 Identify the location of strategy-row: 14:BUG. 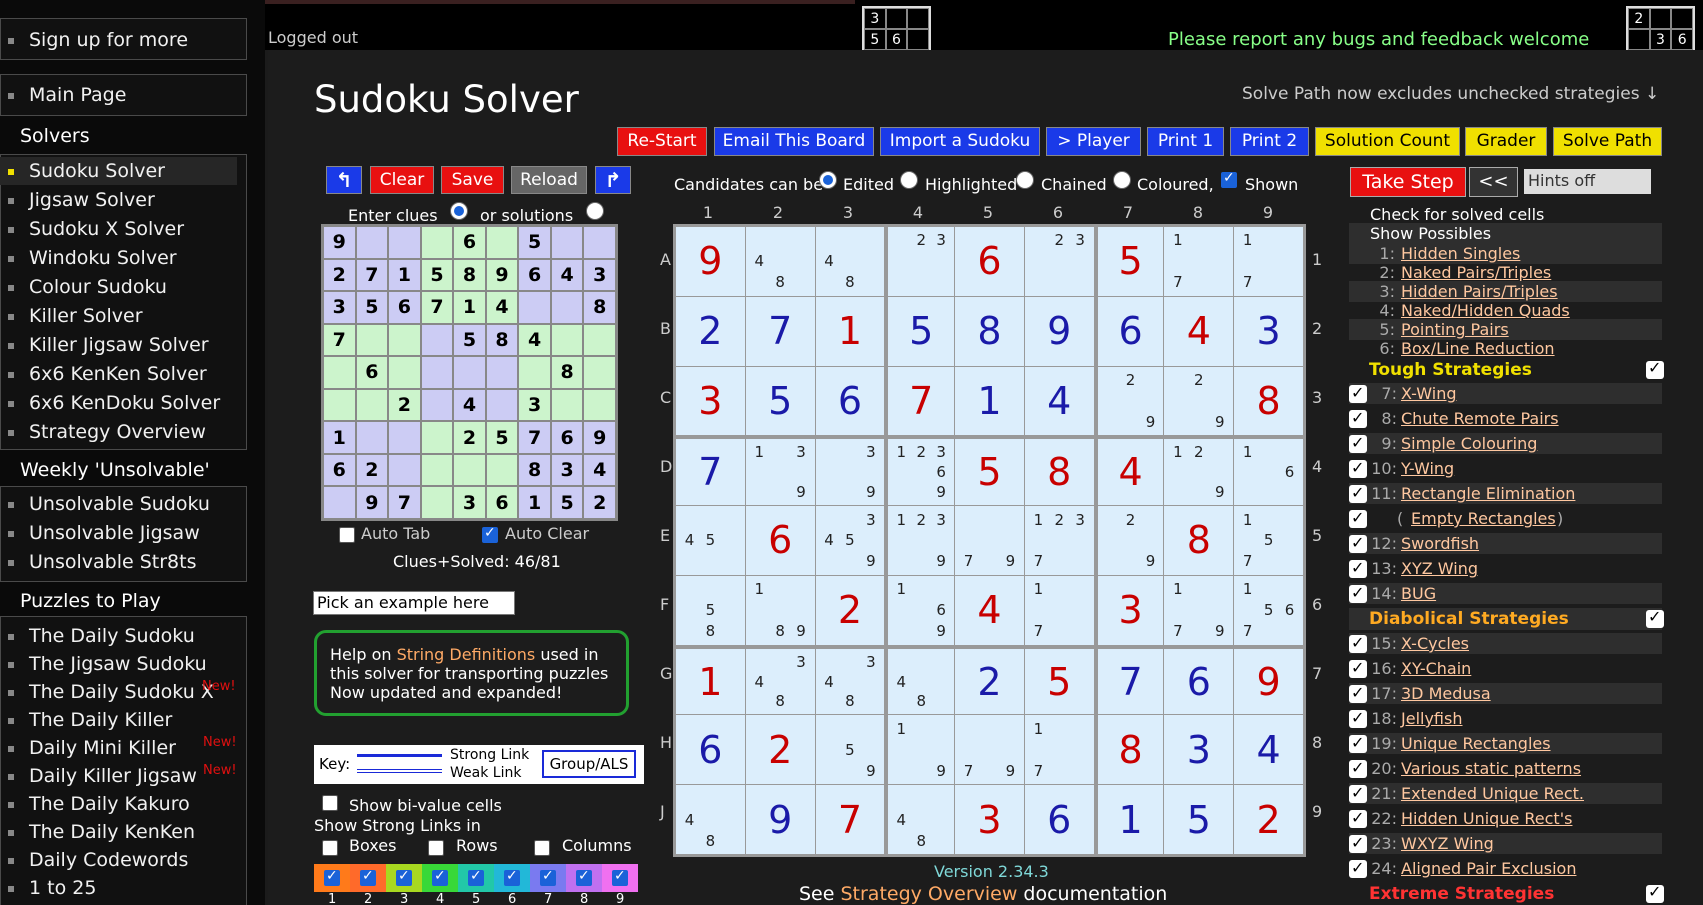
(1505, 593).